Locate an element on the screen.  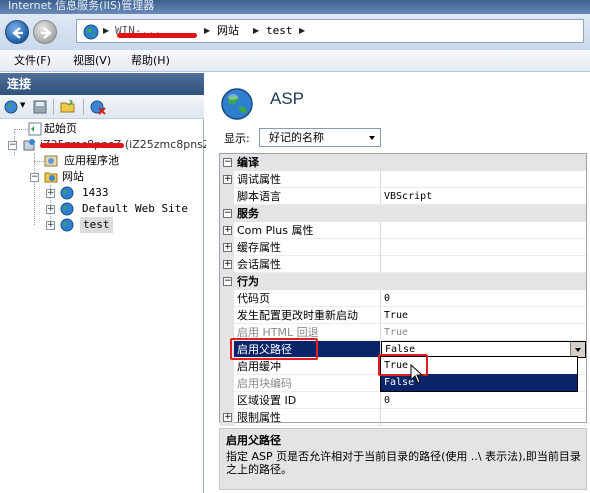
start-page-icon is located at coordinates (35, 129).